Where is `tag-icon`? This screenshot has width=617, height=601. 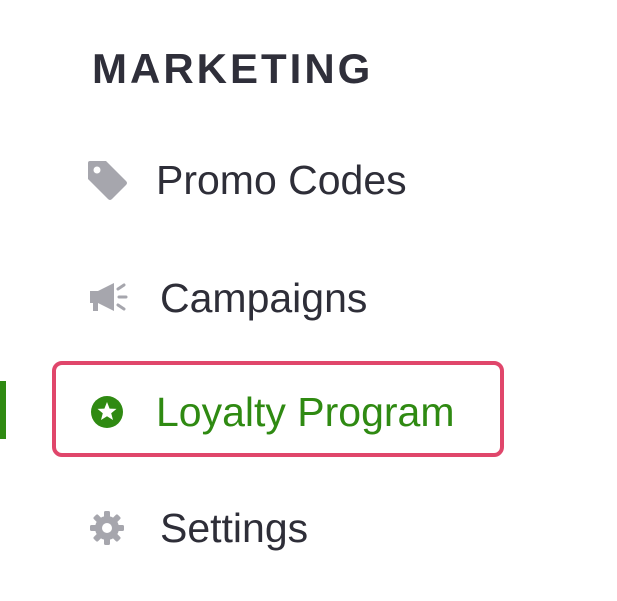 tag-icon is located at coordinates (107, 180).